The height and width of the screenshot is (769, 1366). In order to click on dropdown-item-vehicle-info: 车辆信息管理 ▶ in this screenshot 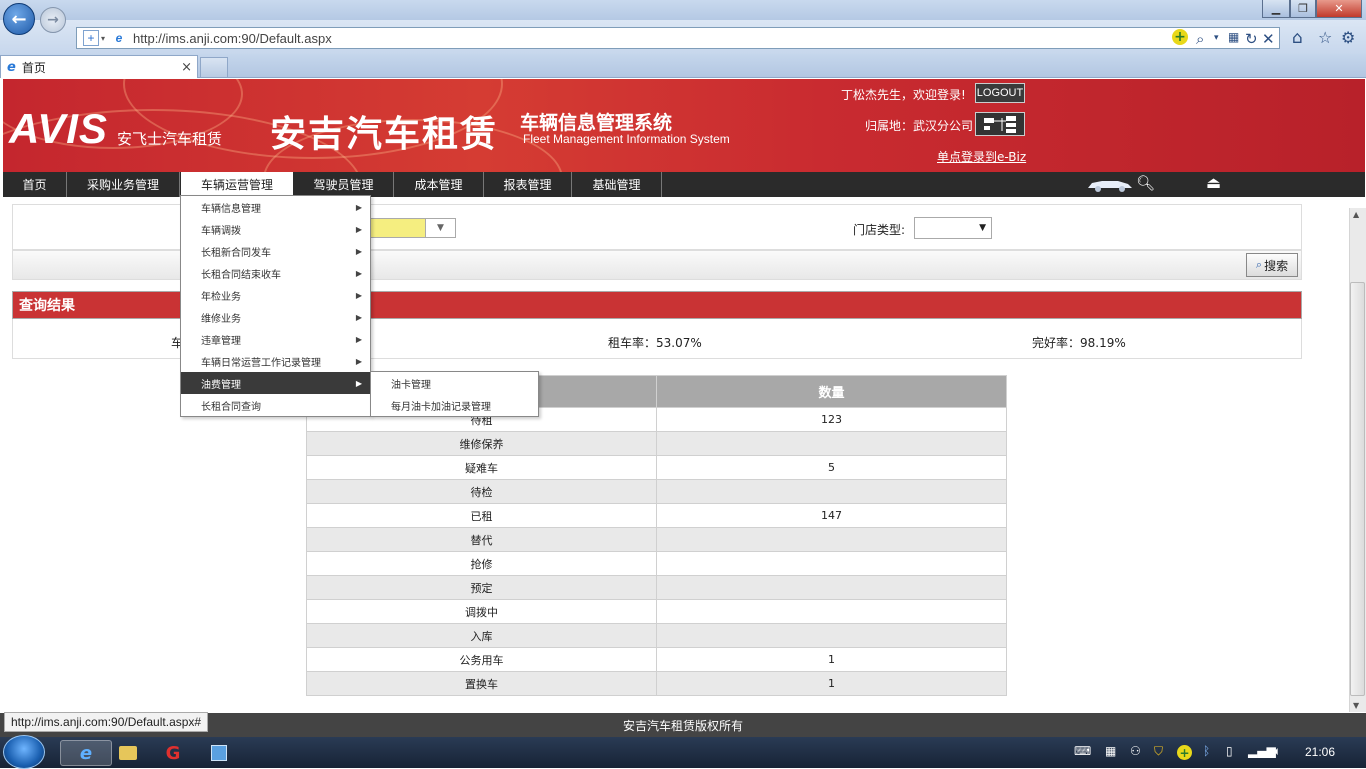, I will do `click(275, 207)`.